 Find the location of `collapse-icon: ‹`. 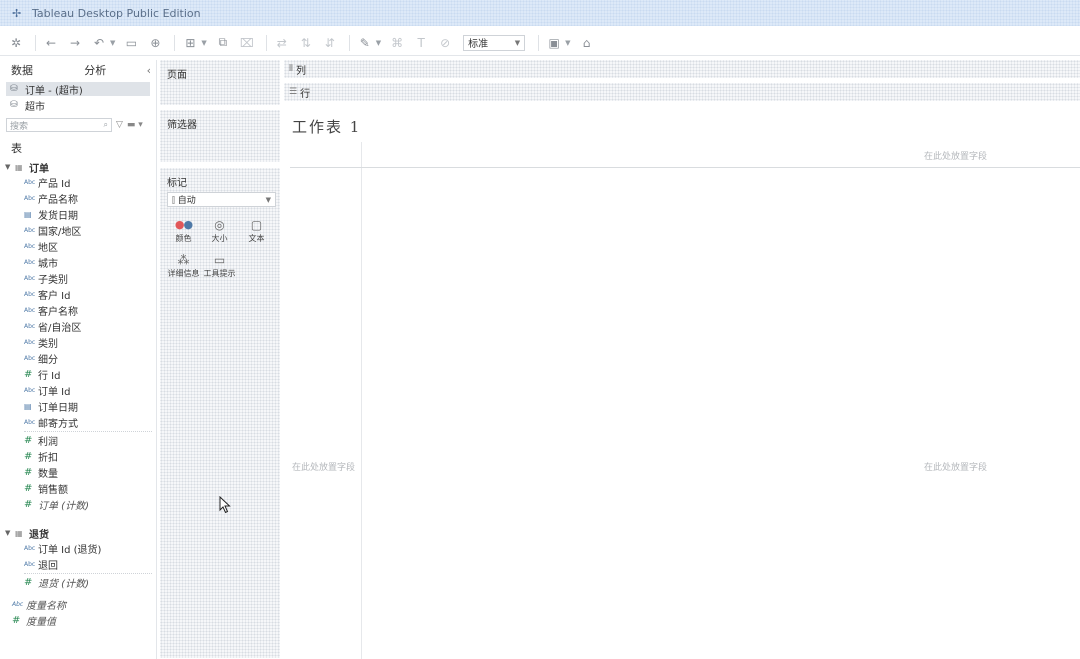

collapse-icon: ‹ is located at coordinates (149, 70).